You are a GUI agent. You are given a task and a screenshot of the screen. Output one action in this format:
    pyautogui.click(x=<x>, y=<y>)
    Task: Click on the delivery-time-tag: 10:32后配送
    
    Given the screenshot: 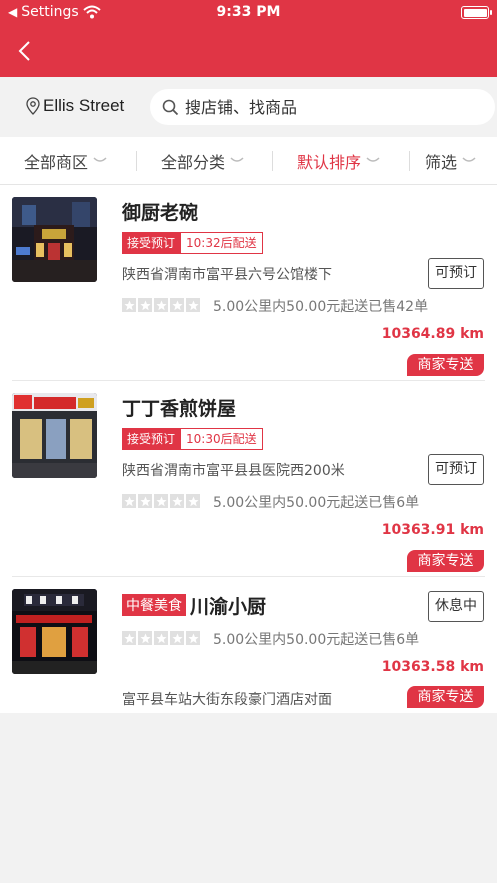 What is the action you would take?
    pyautogui.click(x=221, y=243)
    